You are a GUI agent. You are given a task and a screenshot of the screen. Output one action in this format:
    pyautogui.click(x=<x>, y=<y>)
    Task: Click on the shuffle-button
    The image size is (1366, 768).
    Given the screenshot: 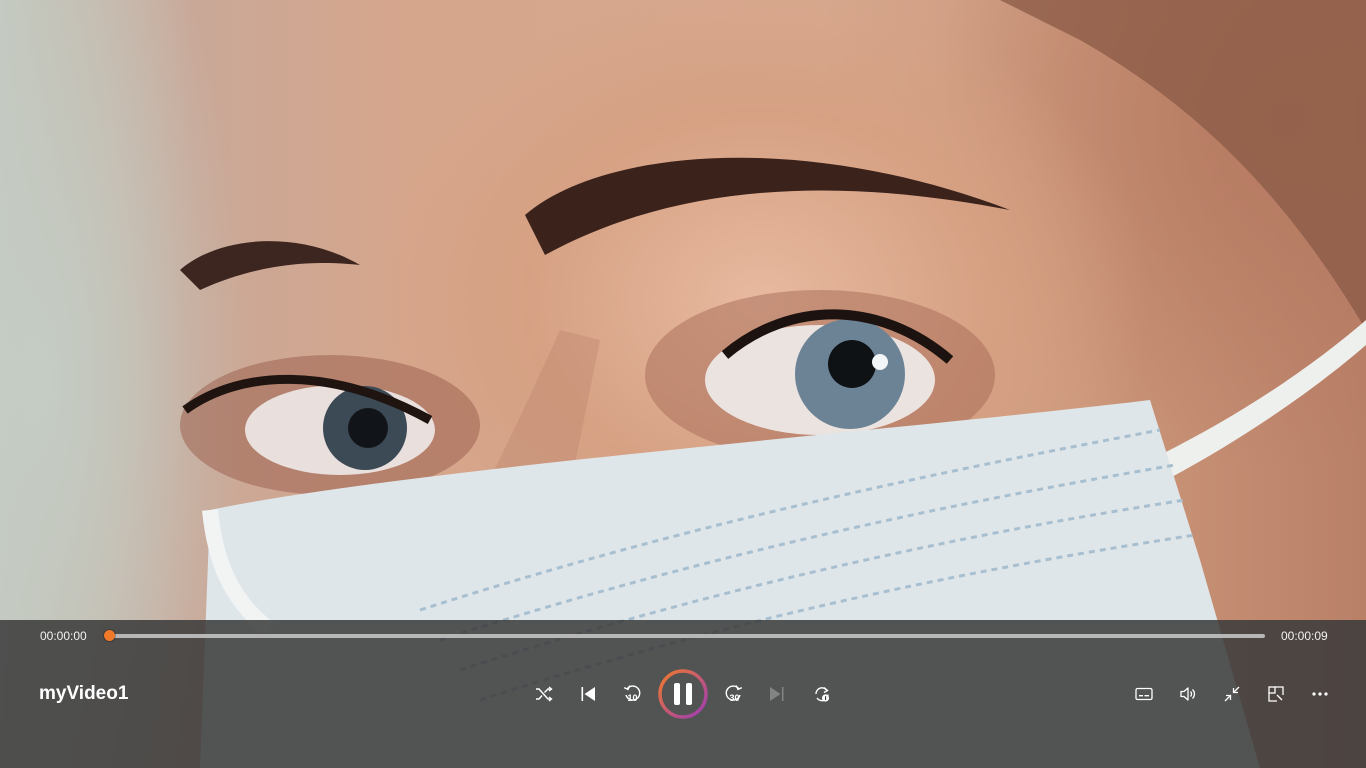 What is the action you would take?
    pyautogui.click(x=544, y=694)
    